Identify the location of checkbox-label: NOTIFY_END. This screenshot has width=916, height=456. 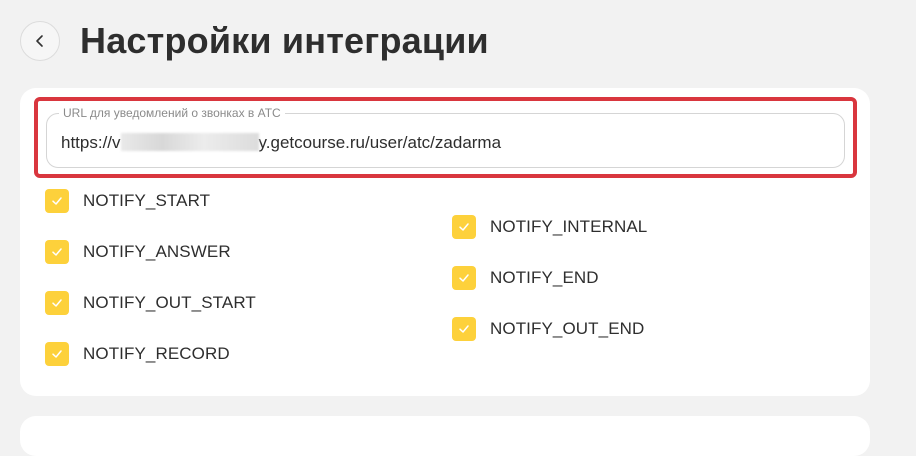
(544, 277).